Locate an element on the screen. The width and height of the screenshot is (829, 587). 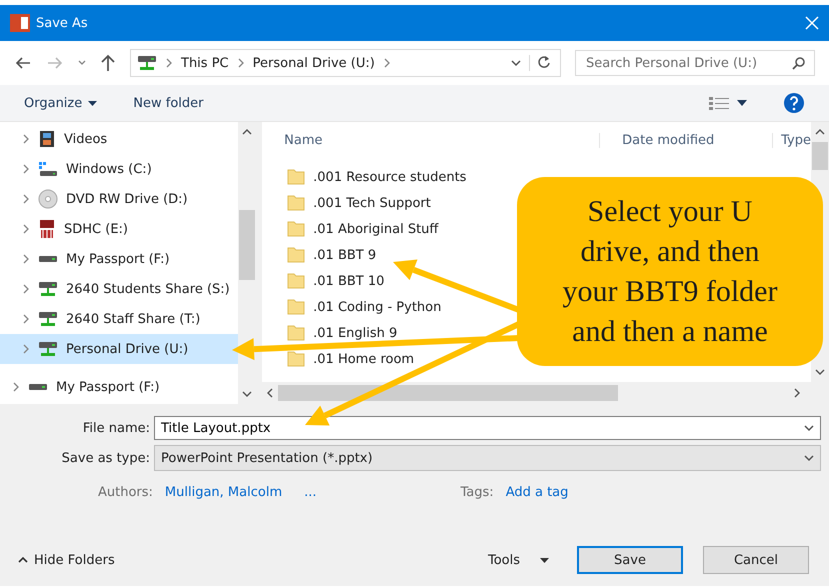
tags-link: Add a tag is located at coordinates (537, 492).